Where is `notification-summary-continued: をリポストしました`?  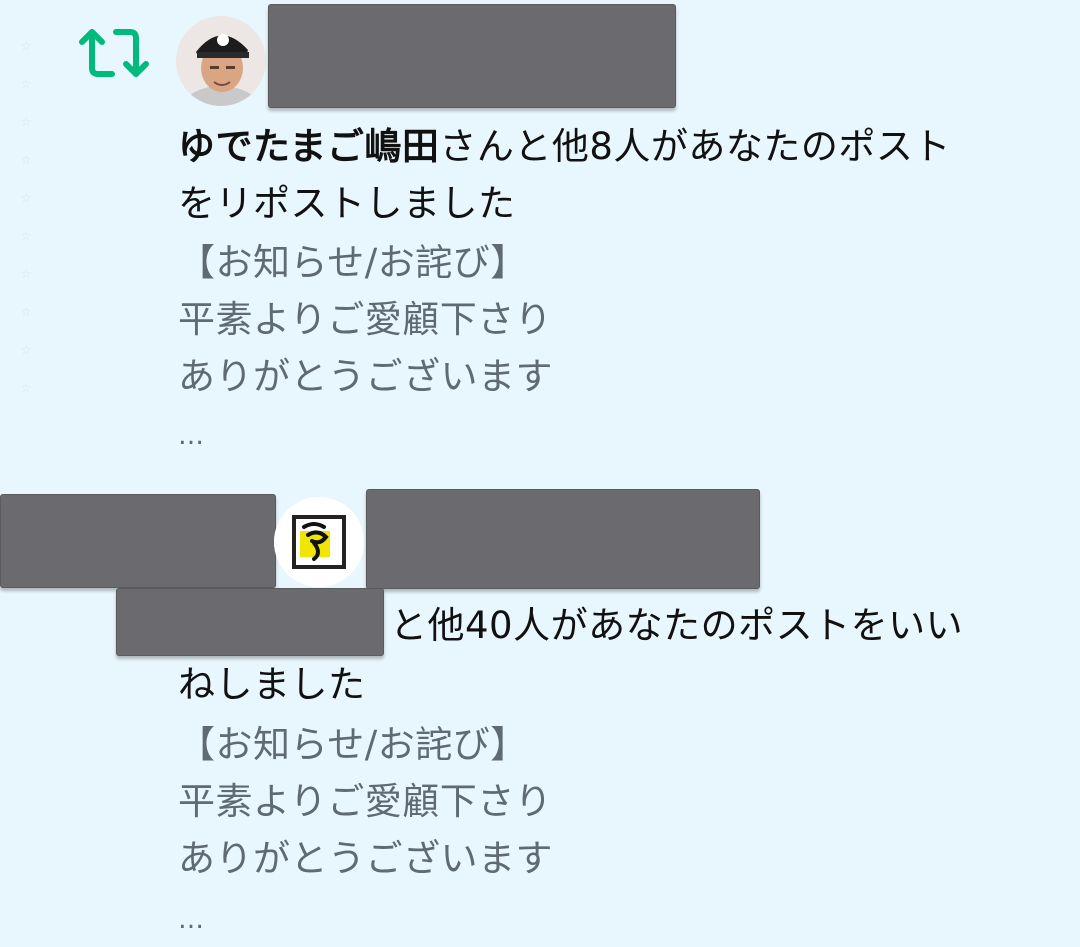
notification-summary-continued: をリポストしました is located at coordinates (347, 203).